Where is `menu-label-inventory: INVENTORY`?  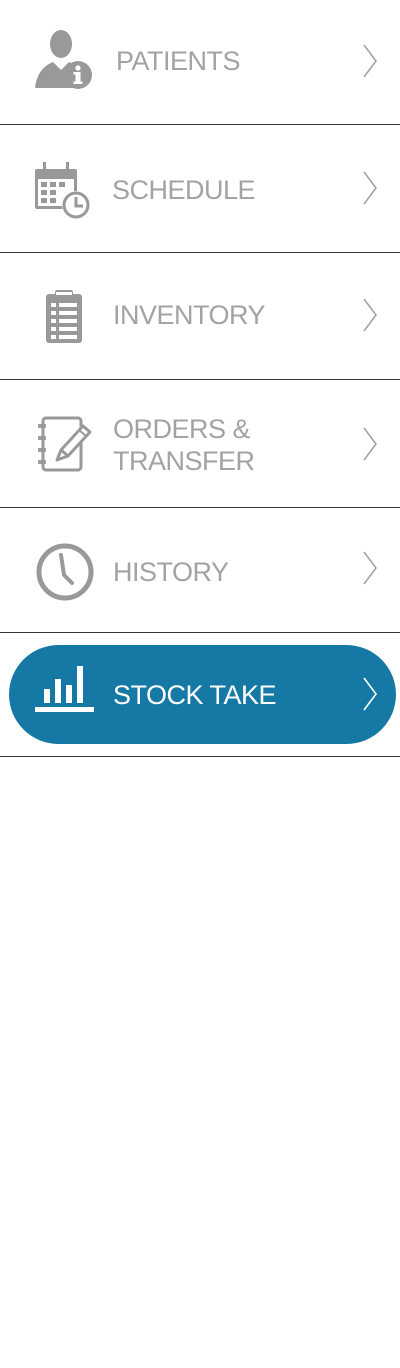
menu-label-inventory: INVENTORY is located at coordinates (189, 315).